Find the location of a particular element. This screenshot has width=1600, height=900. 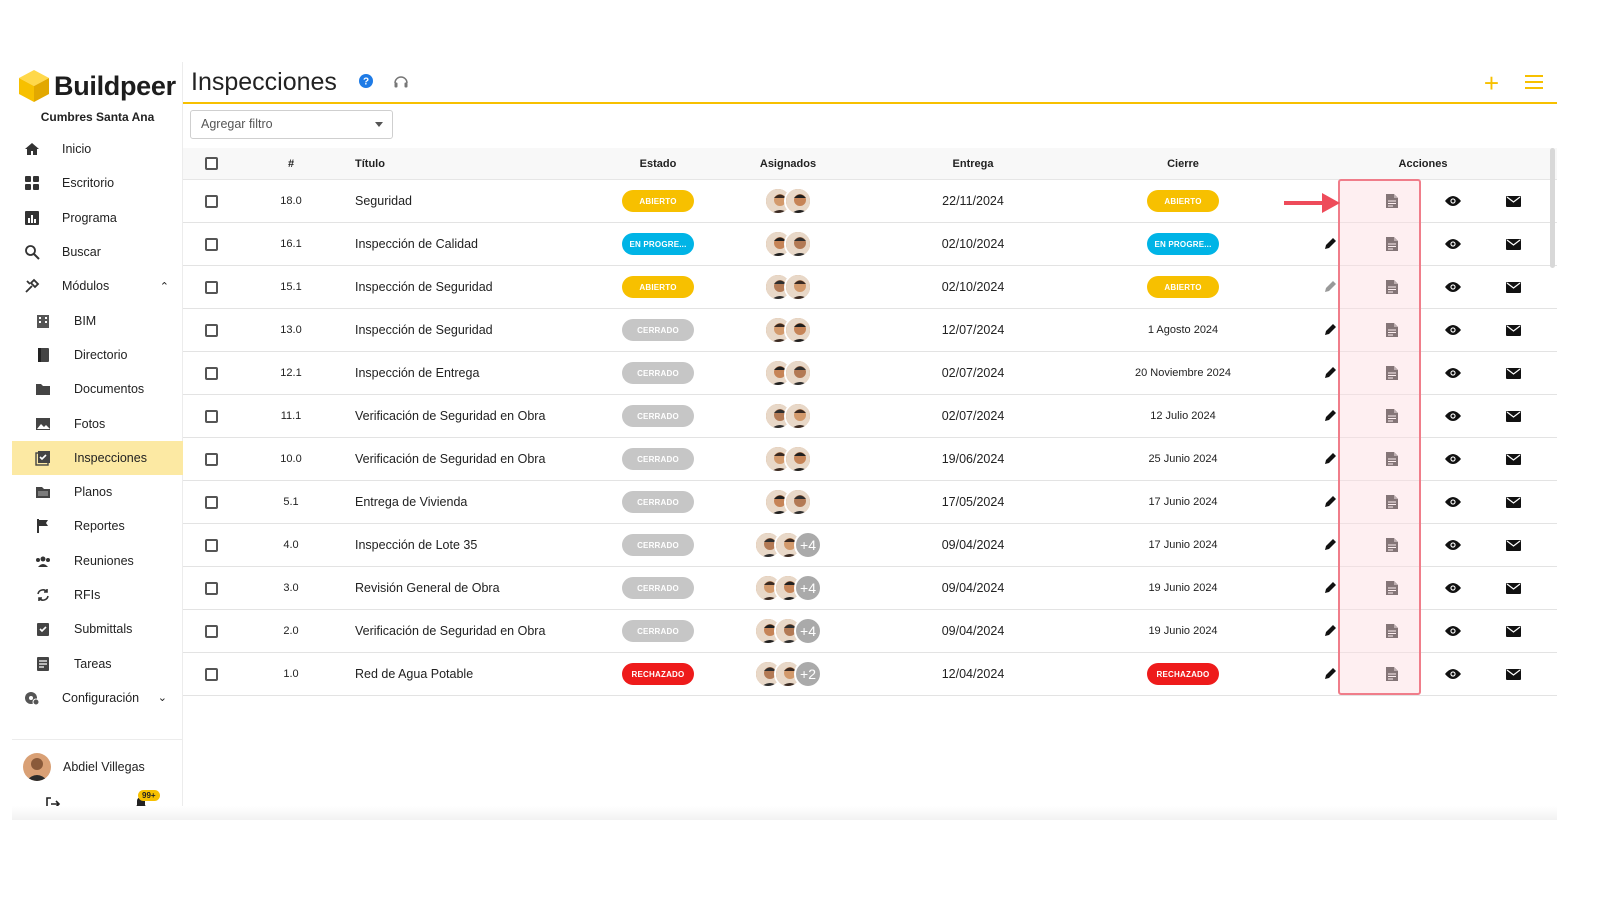

col-estado: Estado is located at coordinates (658, 163).